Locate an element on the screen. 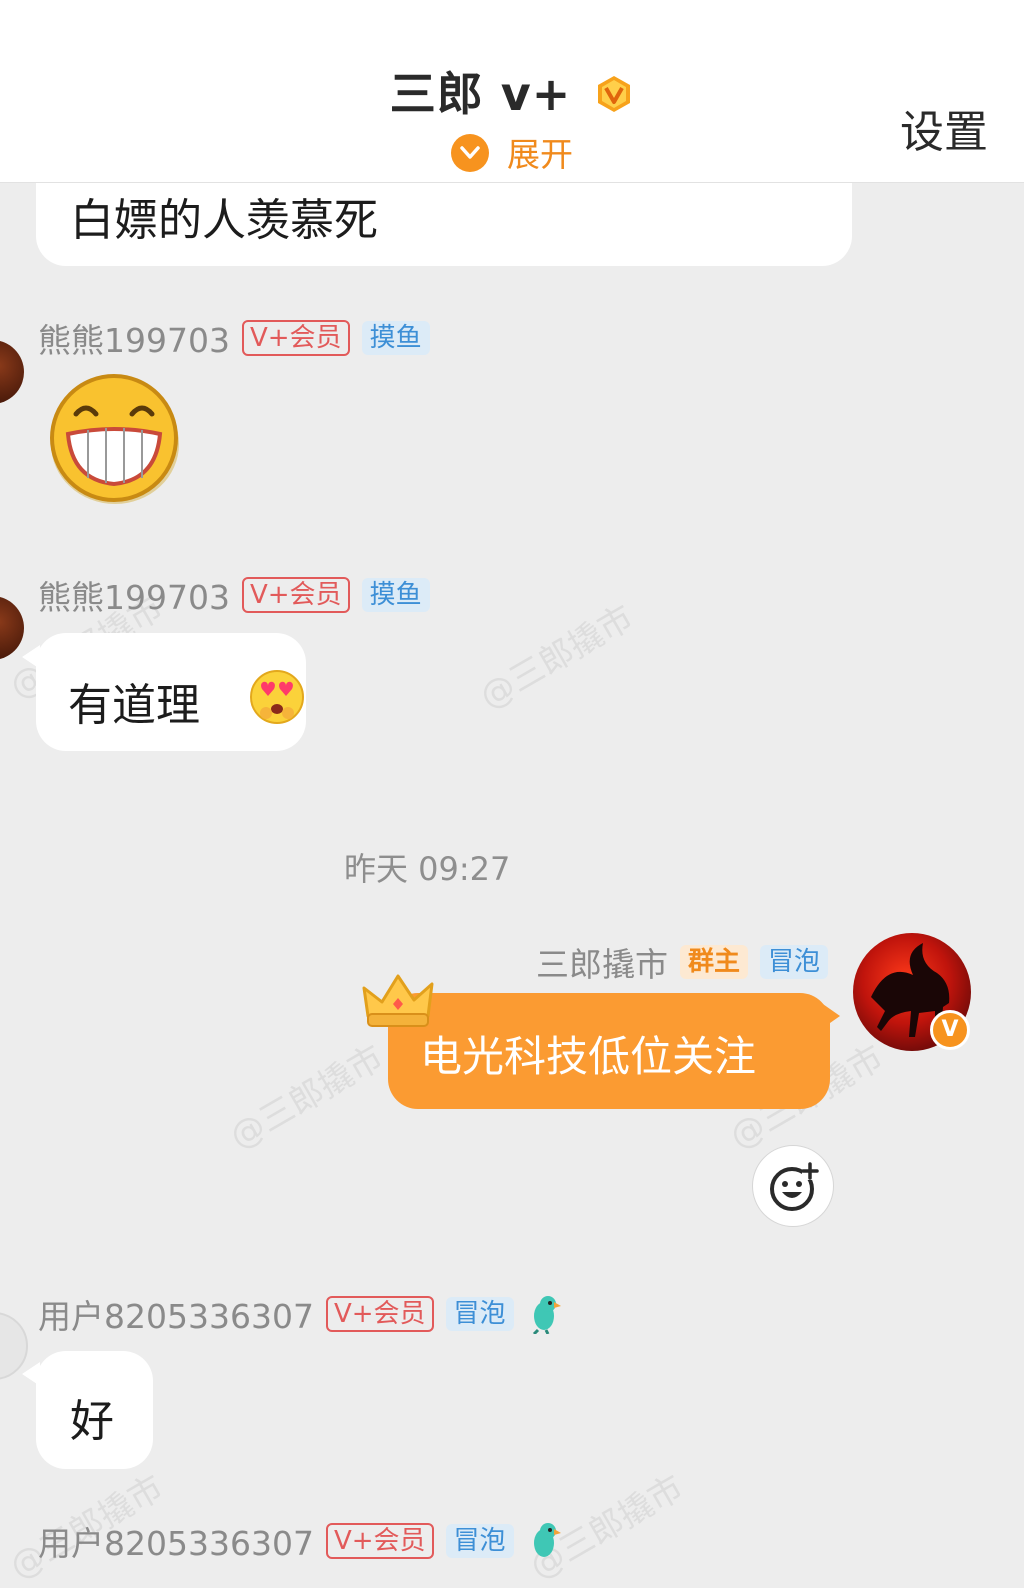 This screenshot has height=1588, width=1024. grin-emoji-icon is located at coordinates (115, 439).